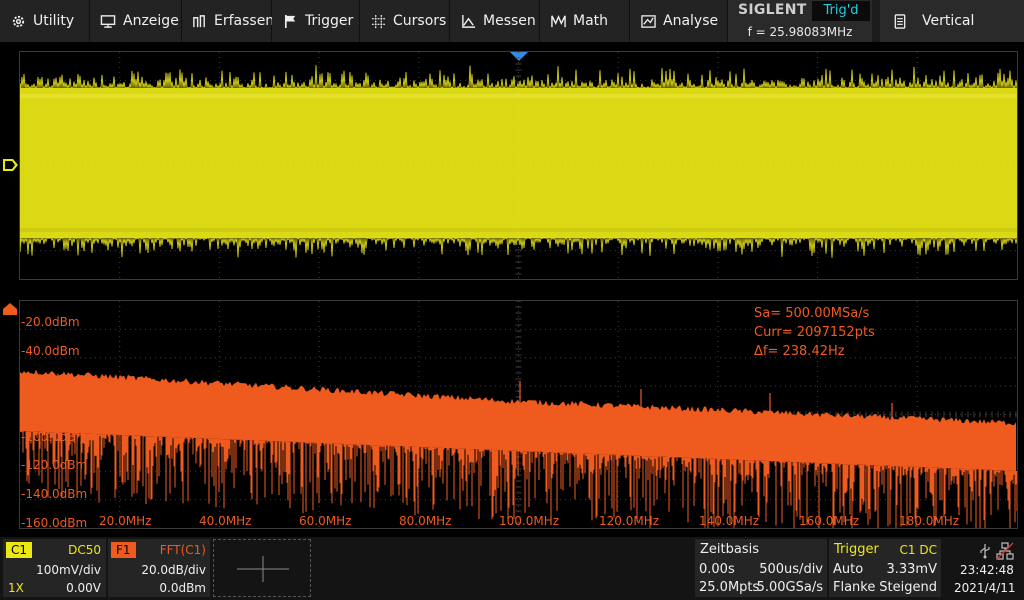 The image size is (1024, 600). What do you see at coordinates (848, 569) in the screenshot?
I see `trigger-mode: Auto` at bounding box center [848, 569].